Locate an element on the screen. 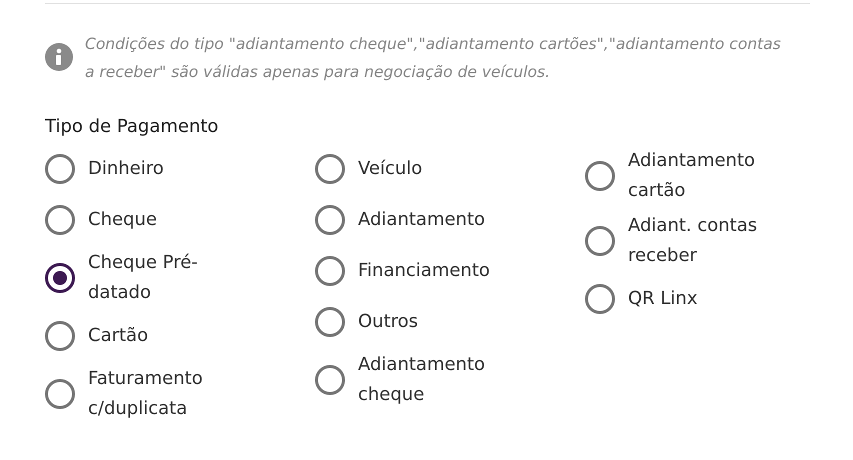 This screenshot has height=460, width=853. payment-type-radio: Adiantamento is located at coordinates (406, 220).